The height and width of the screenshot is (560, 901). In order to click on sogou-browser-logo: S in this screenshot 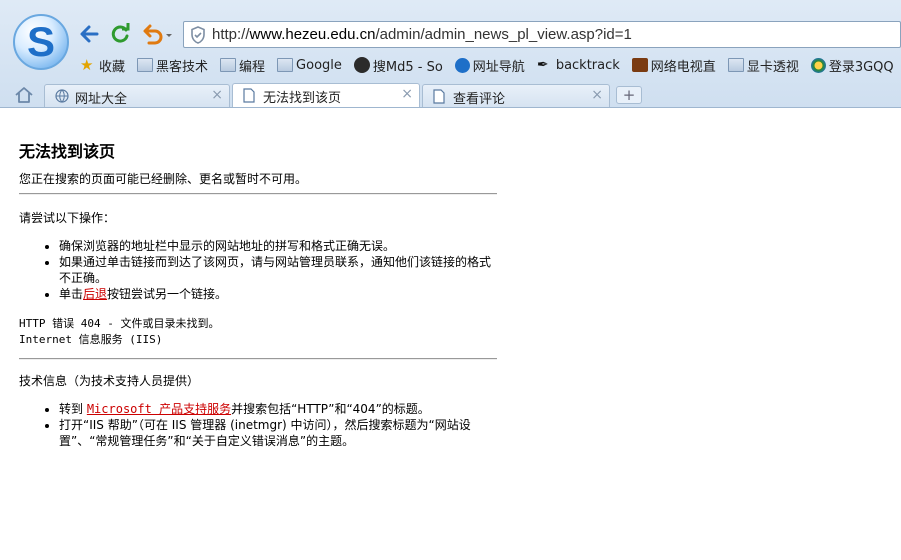, I will do `click(41, 42)`.